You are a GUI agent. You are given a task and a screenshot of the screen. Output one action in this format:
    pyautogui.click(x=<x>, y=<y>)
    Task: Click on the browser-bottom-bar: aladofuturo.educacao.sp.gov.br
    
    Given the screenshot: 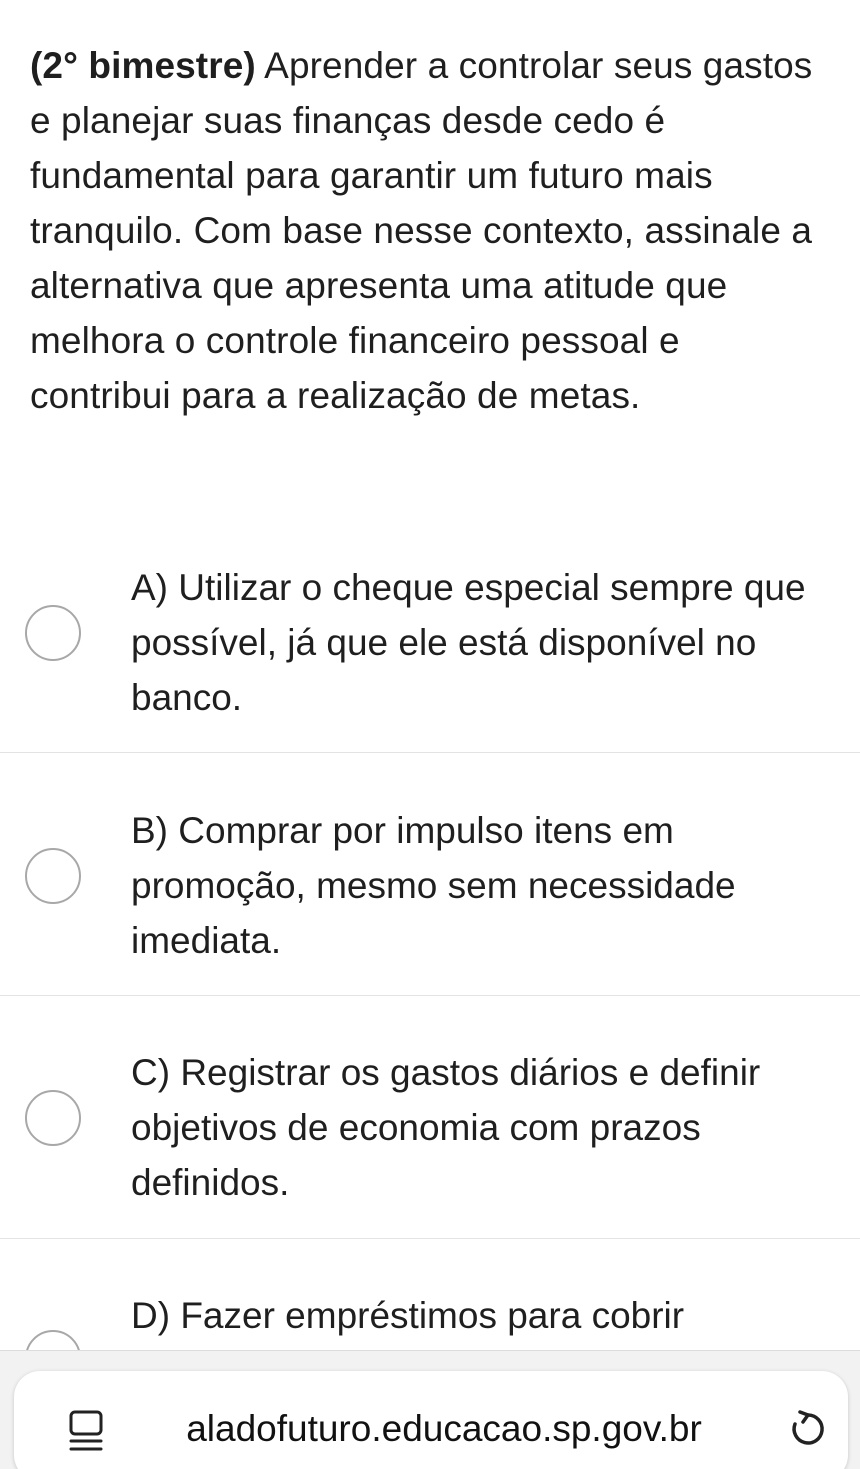 What is the action you would take?
    pyautogui.click(x=430, y=1409)
    